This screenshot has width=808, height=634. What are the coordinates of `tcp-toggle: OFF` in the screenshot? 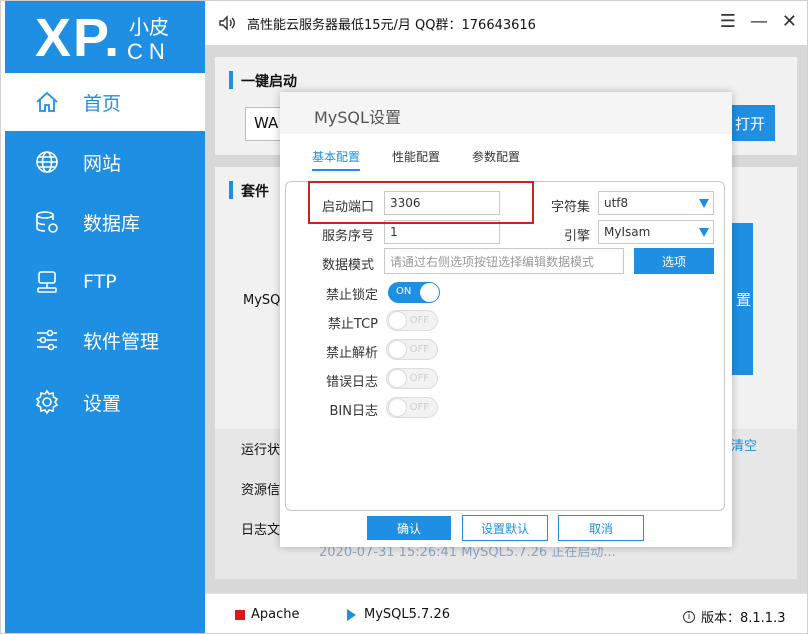 It's located at (412, 320).